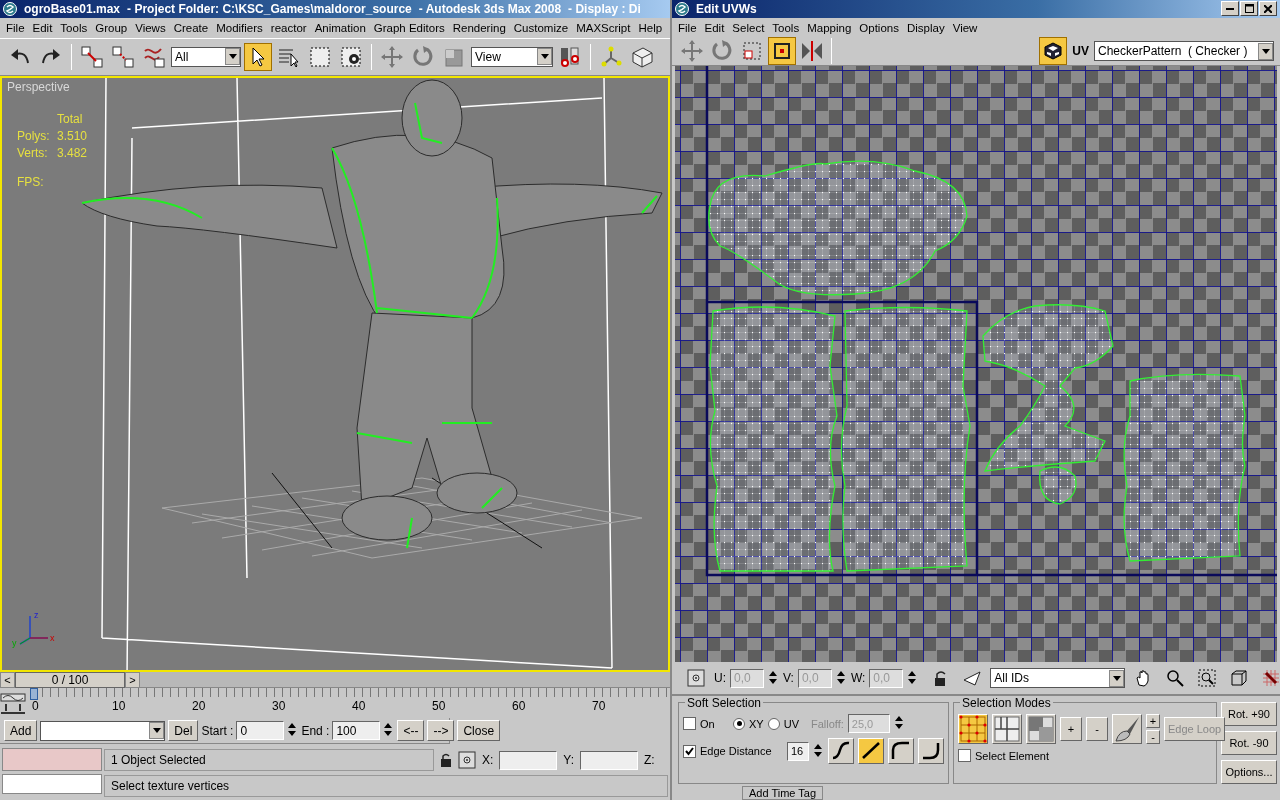 This screenshot has height=800, width=1280. Describe the element at coordinates (411, 731) in the screenshot. I see `back-button: <--` at that location.